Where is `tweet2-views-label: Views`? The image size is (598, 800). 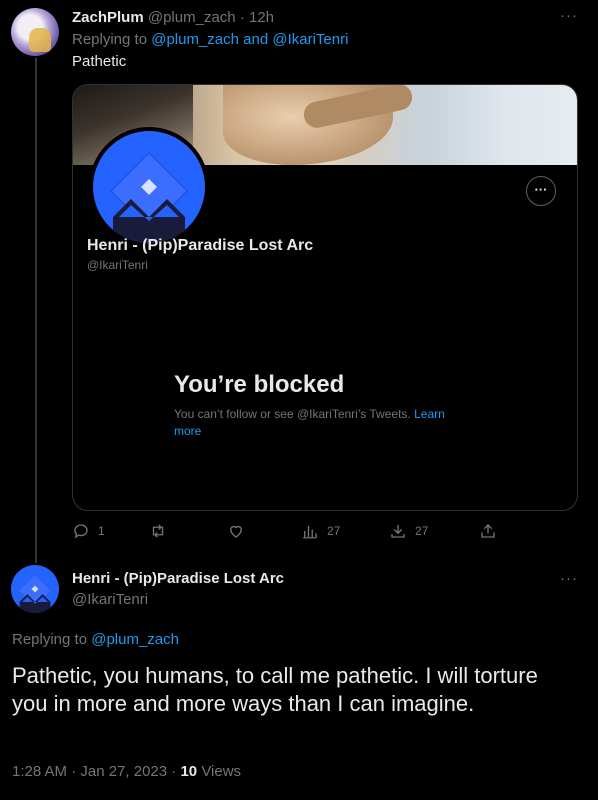 tweet2-views-label: Views is located at coordinates (221, 771).